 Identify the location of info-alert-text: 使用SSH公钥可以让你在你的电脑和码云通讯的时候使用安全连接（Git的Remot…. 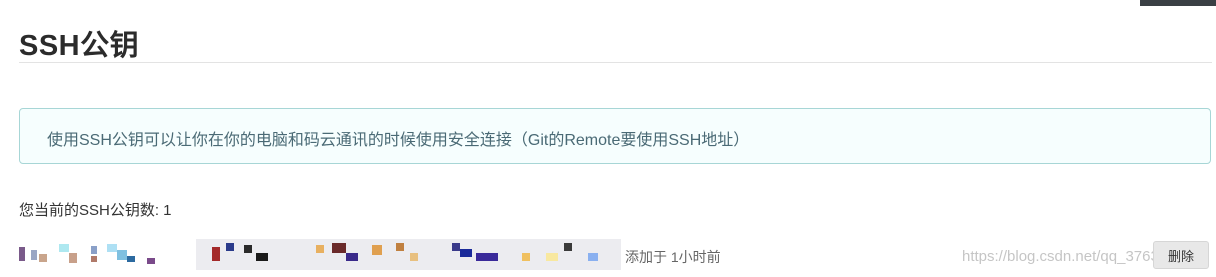
(398, 140).